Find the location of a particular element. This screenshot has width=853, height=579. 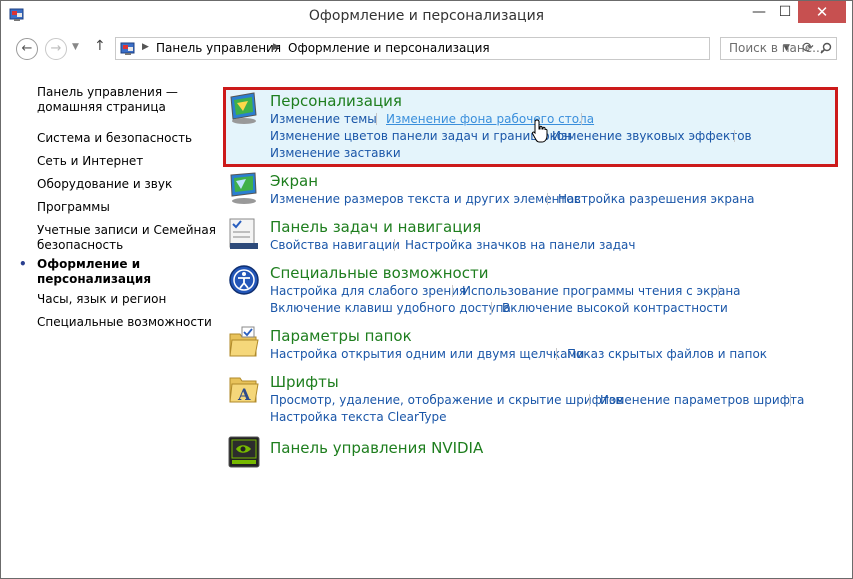

sidebar-item-label: Панель управления — is located at coordinates (107, 92).